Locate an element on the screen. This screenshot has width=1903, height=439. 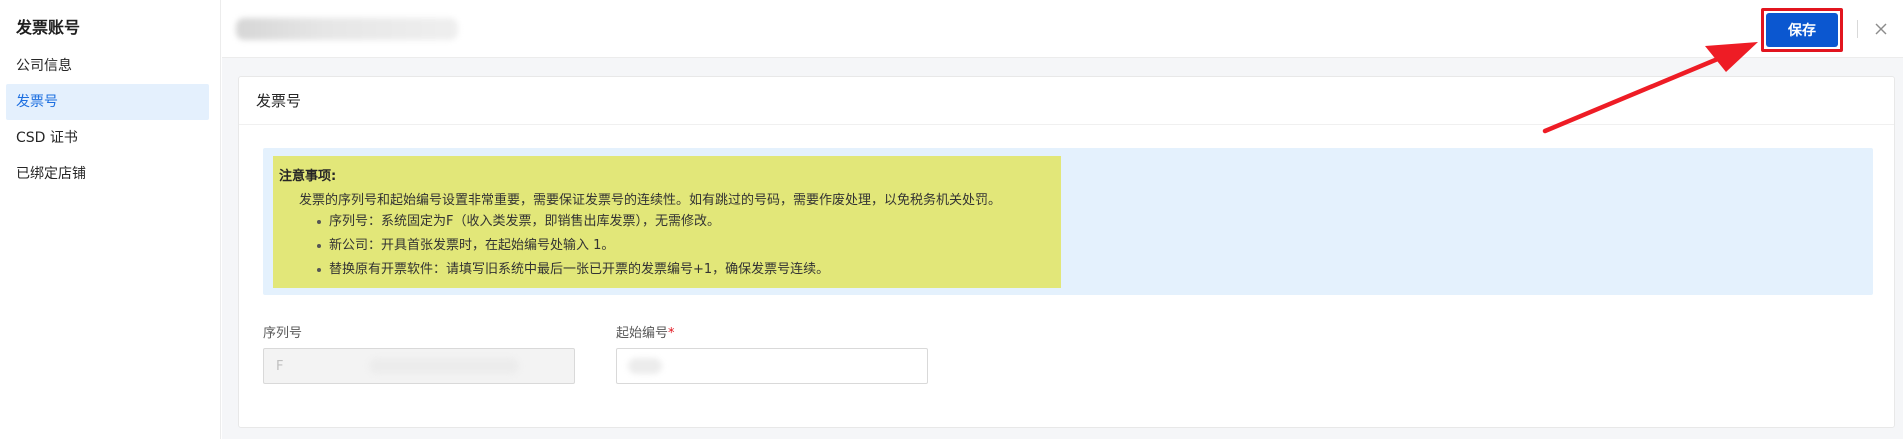
notice-bullet: 替换原有开票软件：请填写旧系统中最后一张已开票的发票编号+1，确保发票号连续。 is located at coordinates (573, 273).